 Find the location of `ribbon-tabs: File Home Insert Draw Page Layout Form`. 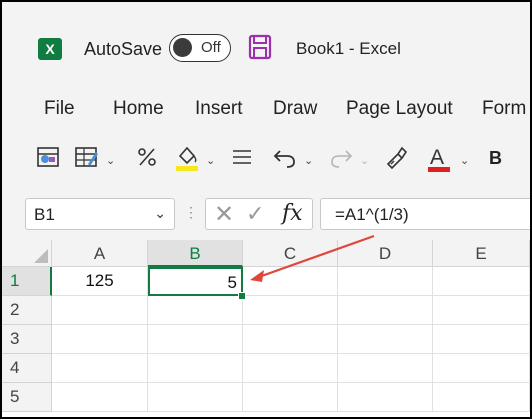

ribbon-tabs: File Home Insert Draw Page Layout Form is located at coordinates (266, 110).